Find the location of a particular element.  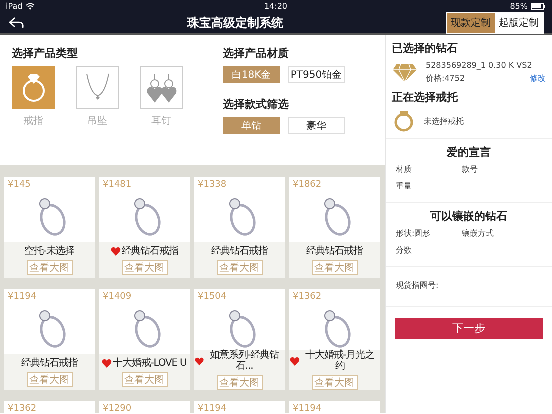

next-button: 下一步 is located at coordinates (469, 328).